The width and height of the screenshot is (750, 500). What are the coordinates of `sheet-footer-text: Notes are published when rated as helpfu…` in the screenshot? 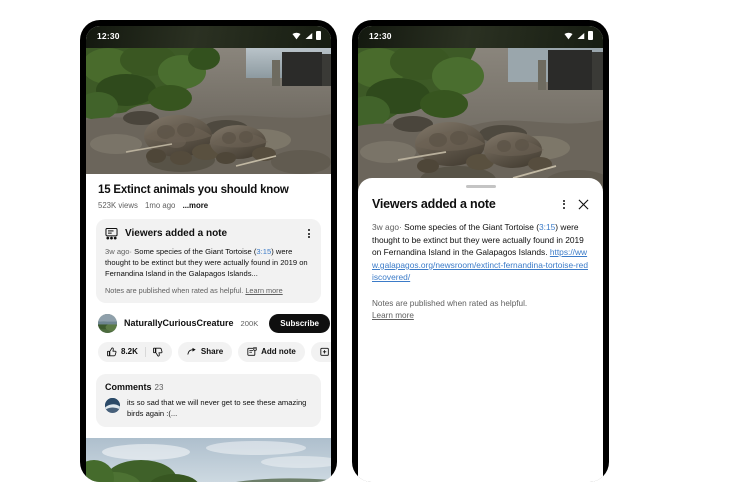 It's located at (450, 304).